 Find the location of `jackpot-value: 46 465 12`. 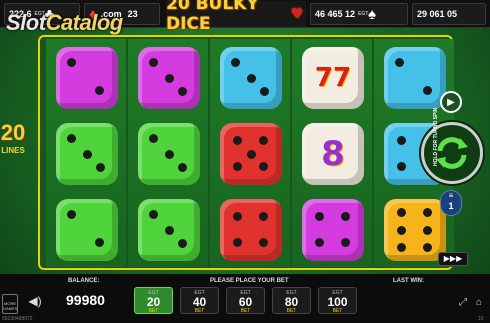

jackpot-value: 46 465 12 is located at coordinates (335, 14).